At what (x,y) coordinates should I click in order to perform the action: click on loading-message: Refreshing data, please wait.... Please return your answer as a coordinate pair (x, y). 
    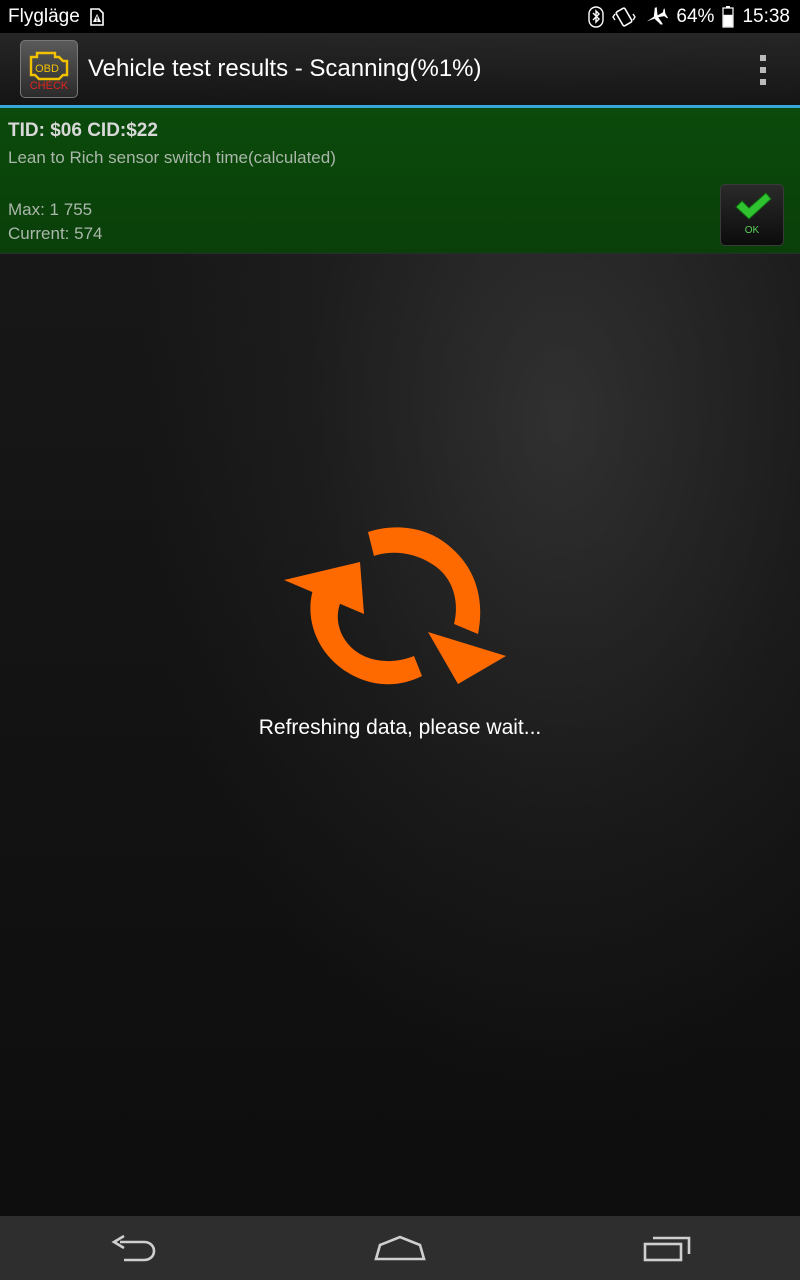
    Looking at the image, I should click on (400, 727).